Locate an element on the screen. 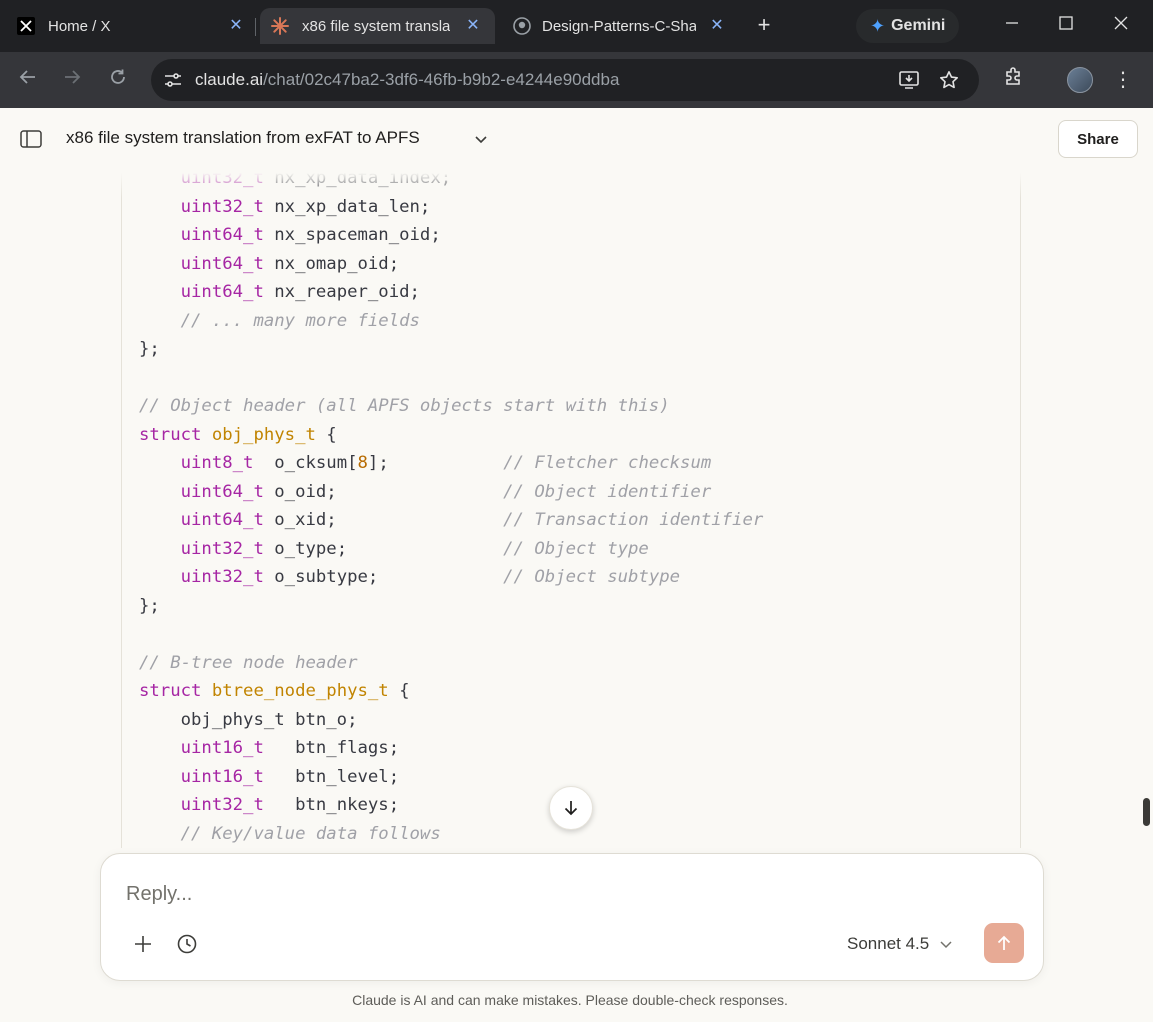 The height and width of the screenshot is (1022, 1153). header-fade is located at coordinates (576, 184).